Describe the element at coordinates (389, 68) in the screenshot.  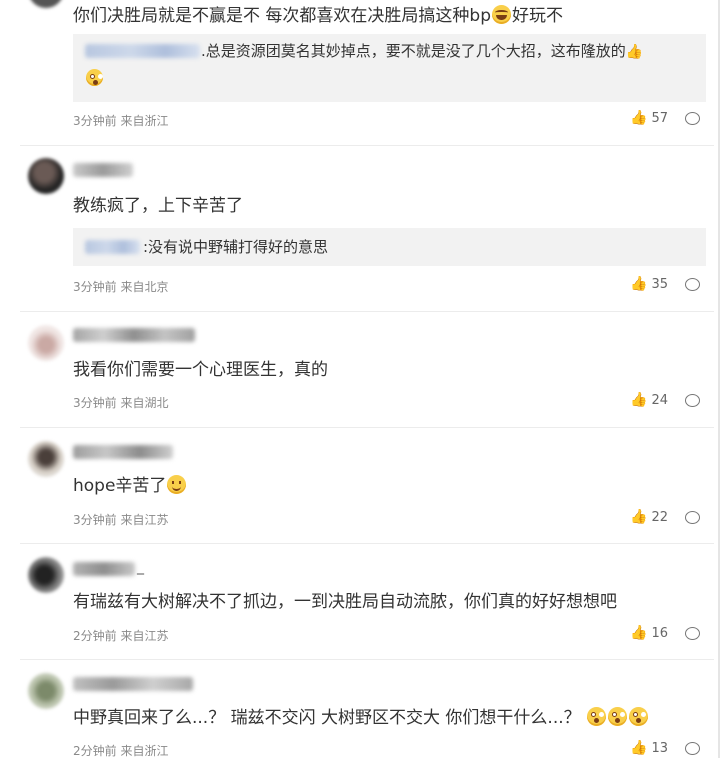
I see `reply-quote: .总是资源团莫名其妙掉点，要不就是没了几个大招，这布隆放的👍` at that location.